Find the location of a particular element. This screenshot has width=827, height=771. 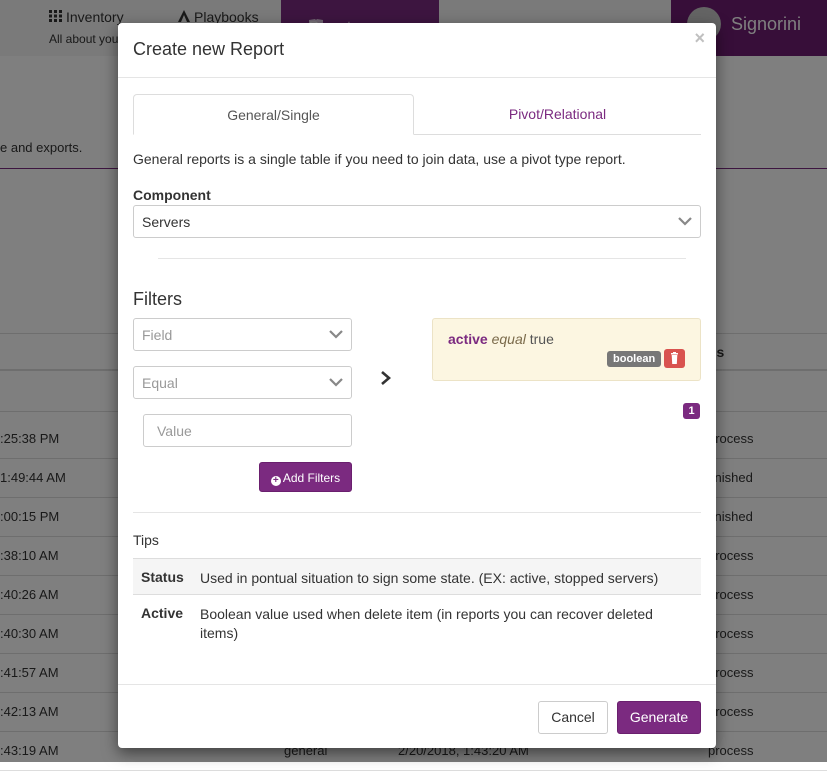

component-label: Component is located at coordinates (172, 195).